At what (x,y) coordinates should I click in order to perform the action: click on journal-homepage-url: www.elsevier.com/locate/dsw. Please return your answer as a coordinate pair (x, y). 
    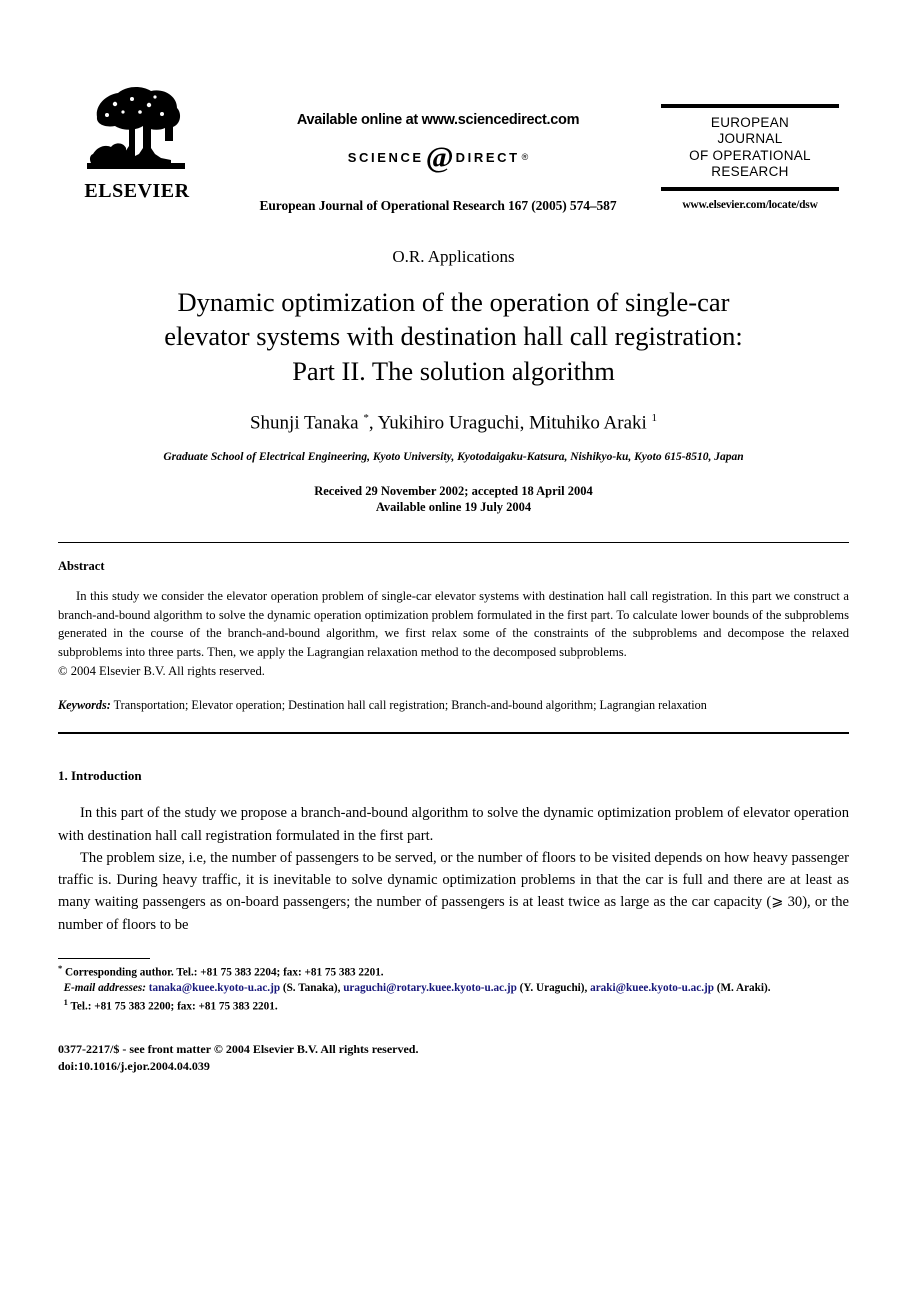
    Looking at the image, I should click on (750, 205).